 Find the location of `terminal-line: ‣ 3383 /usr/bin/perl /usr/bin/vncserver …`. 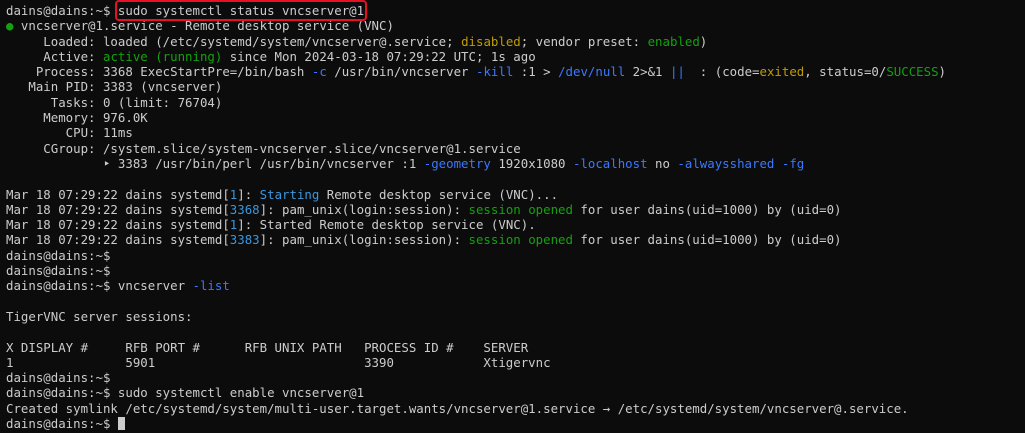

terminal-line: ‣ 3383 /usr/bin/perl /usr/bin/vncserver … is located at coordinates (515, 163).